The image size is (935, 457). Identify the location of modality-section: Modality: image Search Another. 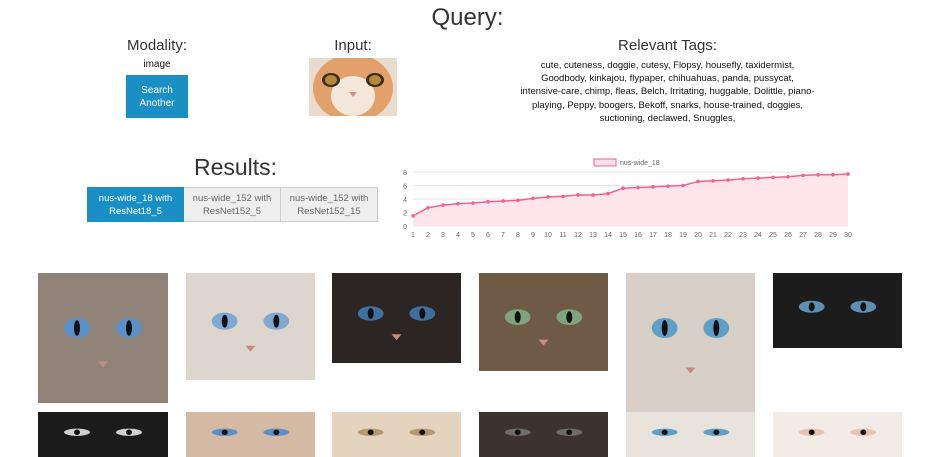
(157, 77).